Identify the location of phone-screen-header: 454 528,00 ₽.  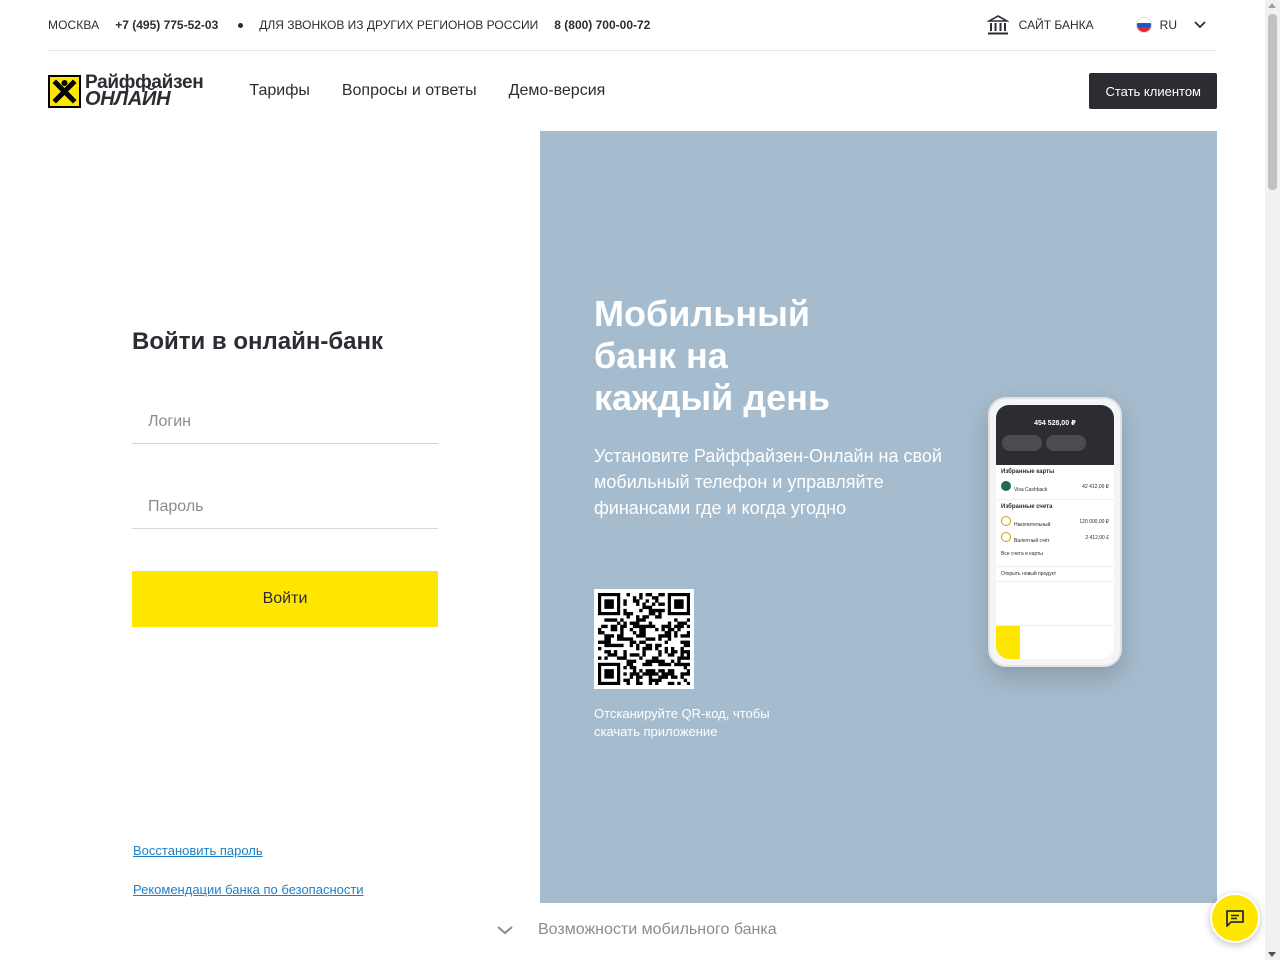
(1055, 435).